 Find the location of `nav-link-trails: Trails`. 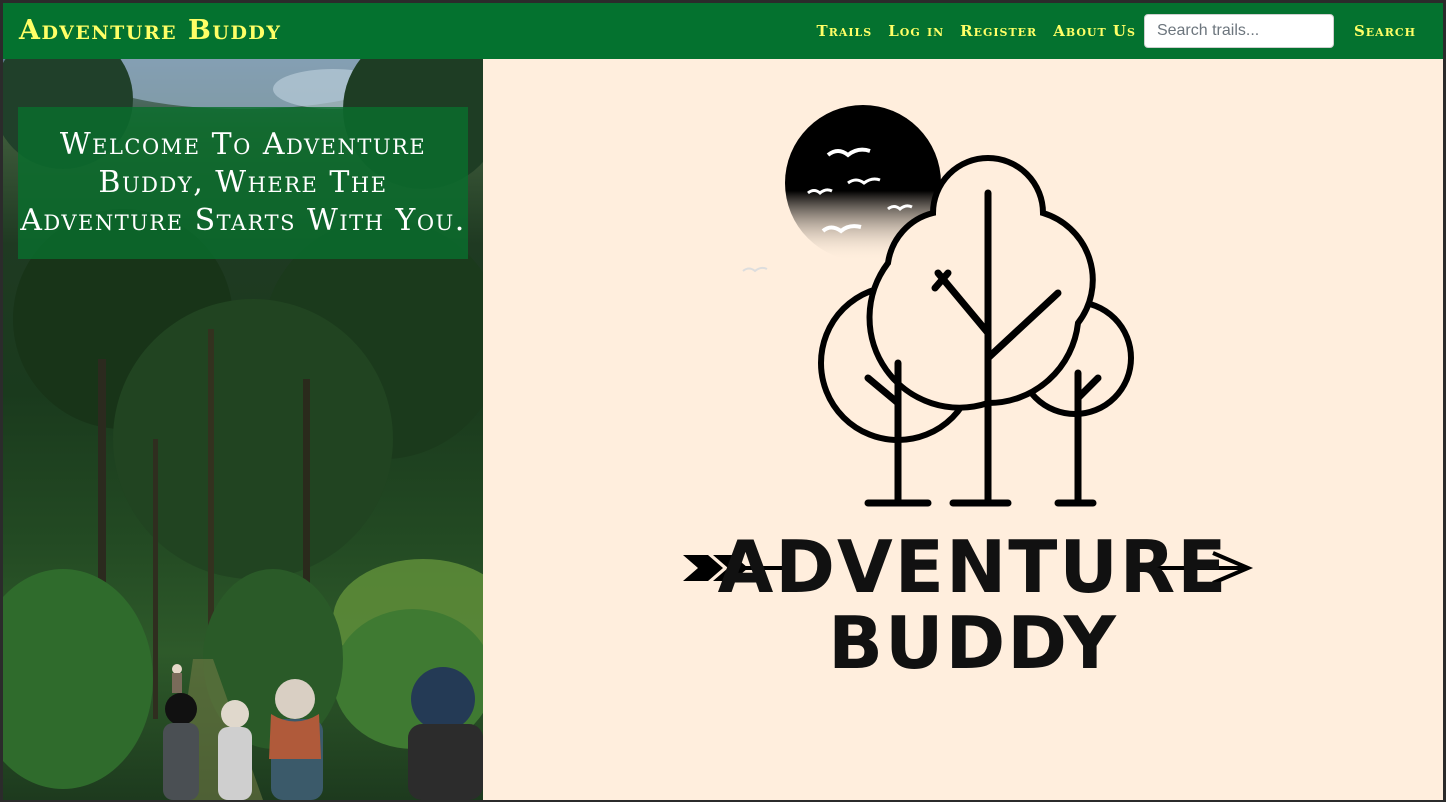

nav-link-trails: Trails is located at coordinates (845, 31).